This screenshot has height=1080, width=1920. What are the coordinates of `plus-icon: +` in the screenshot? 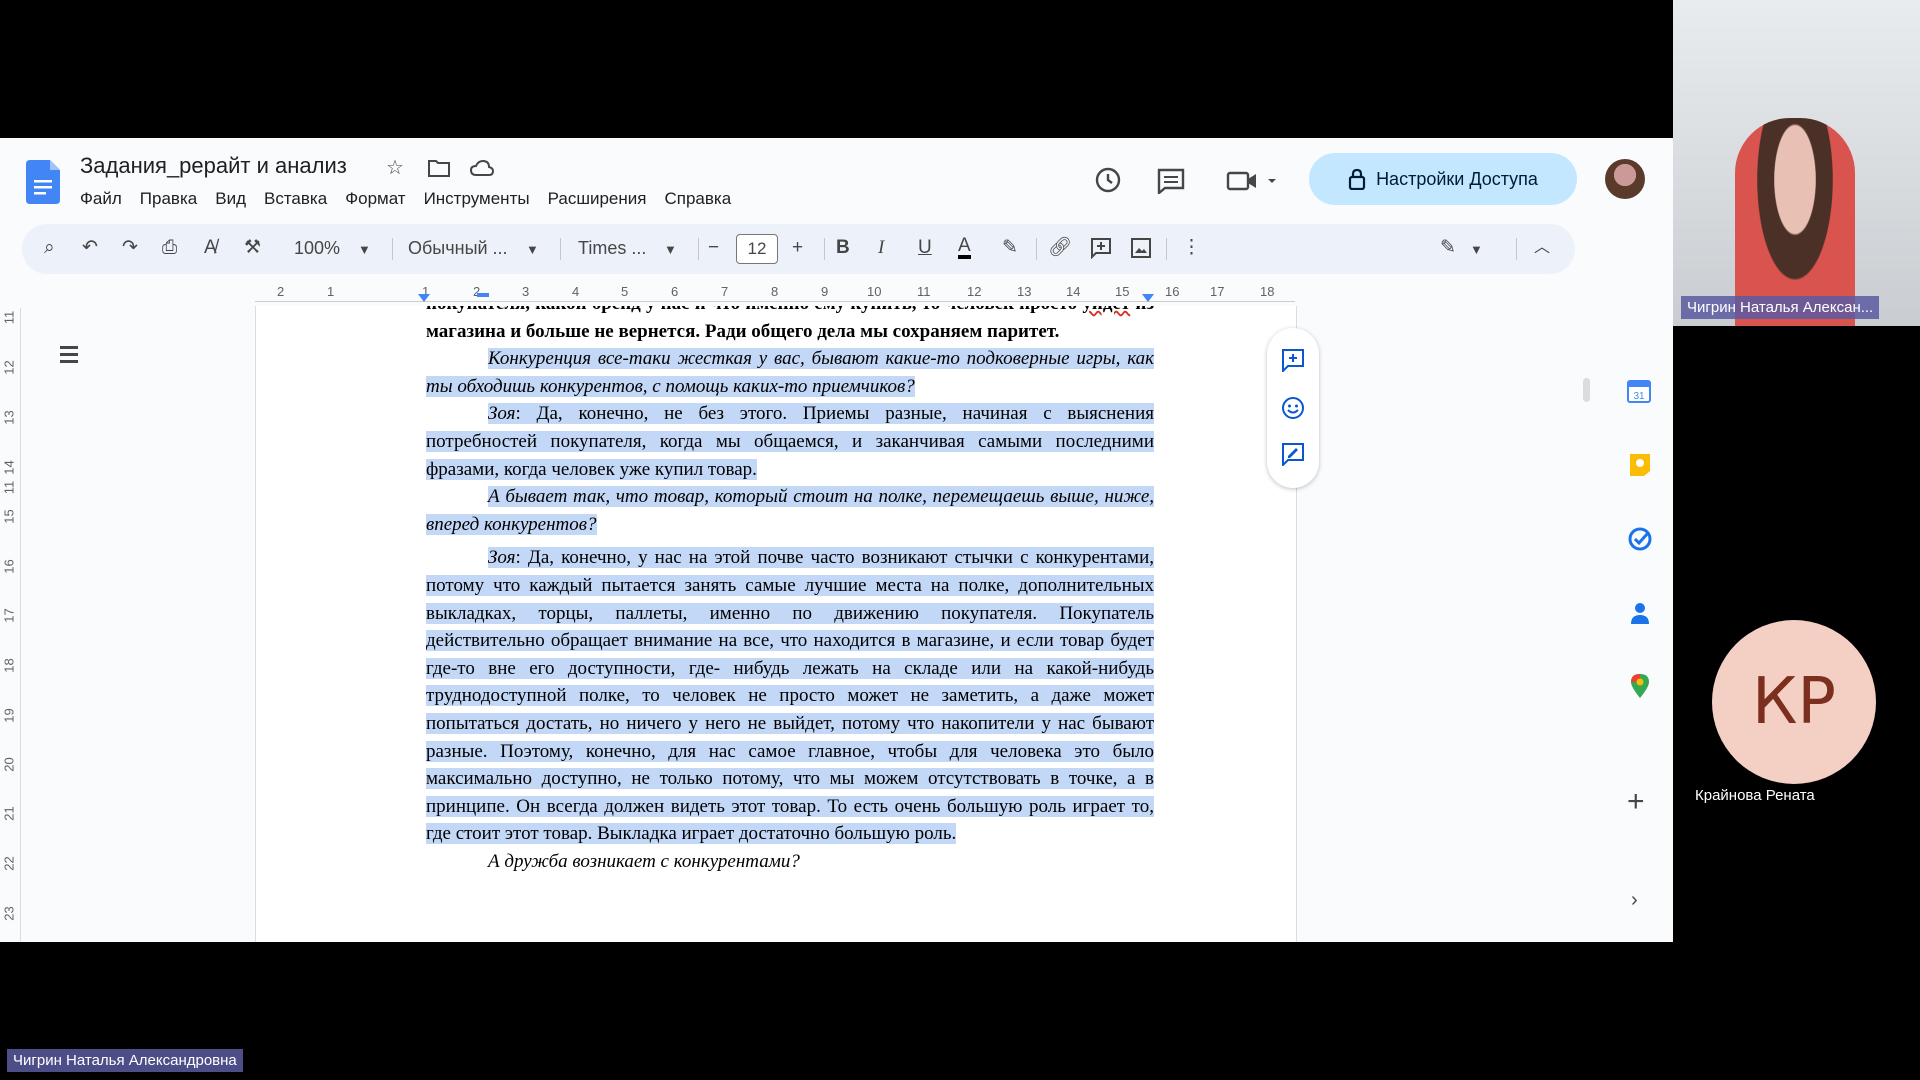 It's located at (1636, 802).